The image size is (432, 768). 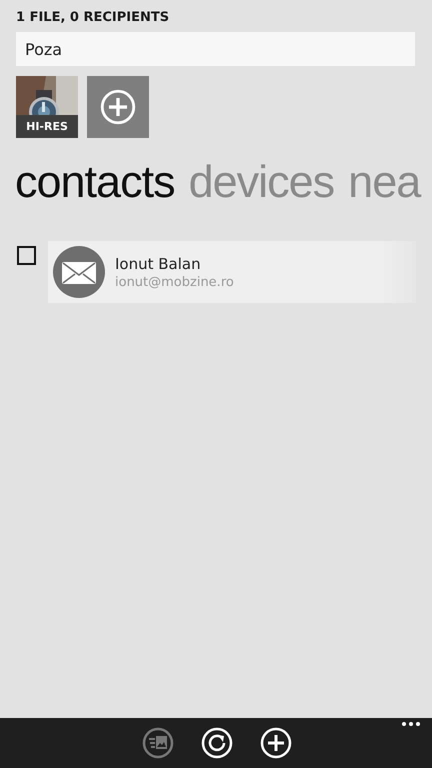 I want to click on status-header: 1 FILE, 0 RECIPIENTS, so click(x=93, y=17).